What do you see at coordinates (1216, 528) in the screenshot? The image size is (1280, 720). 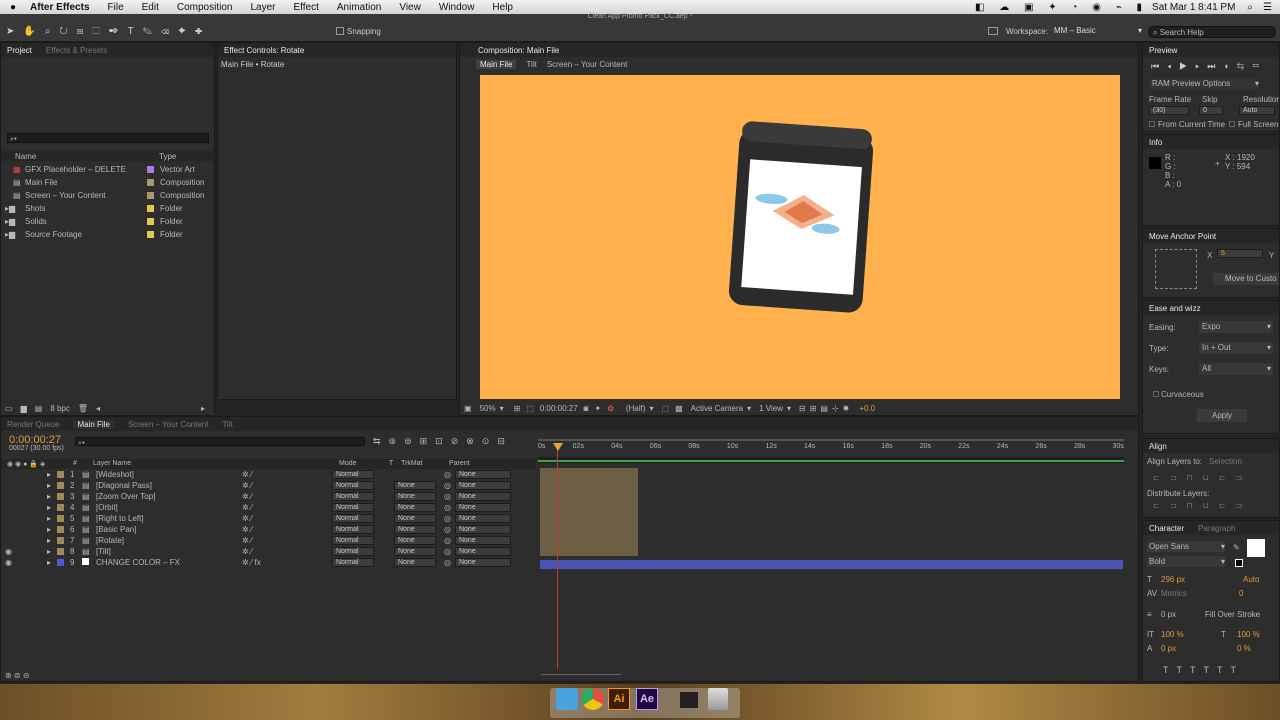 I see `tab-paragraph: Paragraph` at bounding box center [1216, 528].